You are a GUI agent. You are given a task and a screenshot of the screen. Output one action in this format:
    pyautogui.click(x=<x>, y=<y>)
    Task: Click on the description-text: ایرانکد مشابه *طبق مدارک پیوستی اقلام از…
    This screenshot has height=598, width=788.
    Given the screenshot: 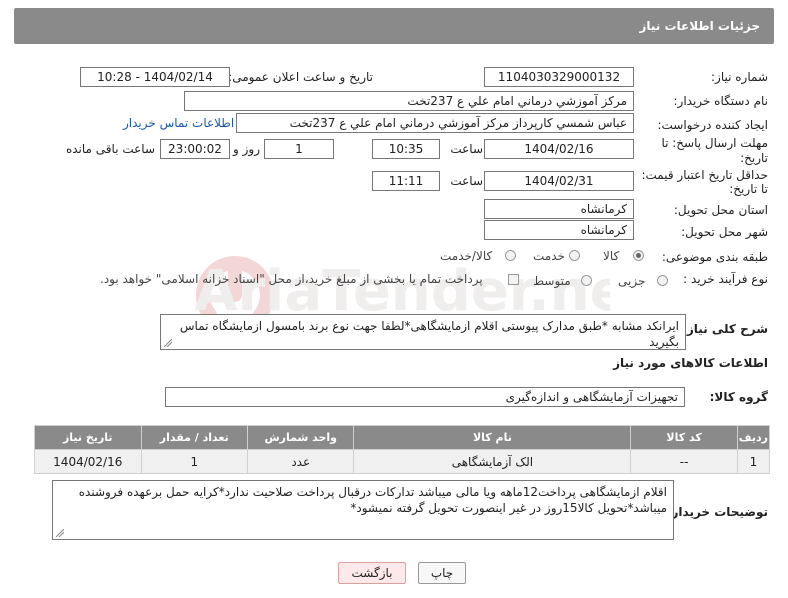 What is the action you would take?
    pyautogui.click(x=429, y=334)
    